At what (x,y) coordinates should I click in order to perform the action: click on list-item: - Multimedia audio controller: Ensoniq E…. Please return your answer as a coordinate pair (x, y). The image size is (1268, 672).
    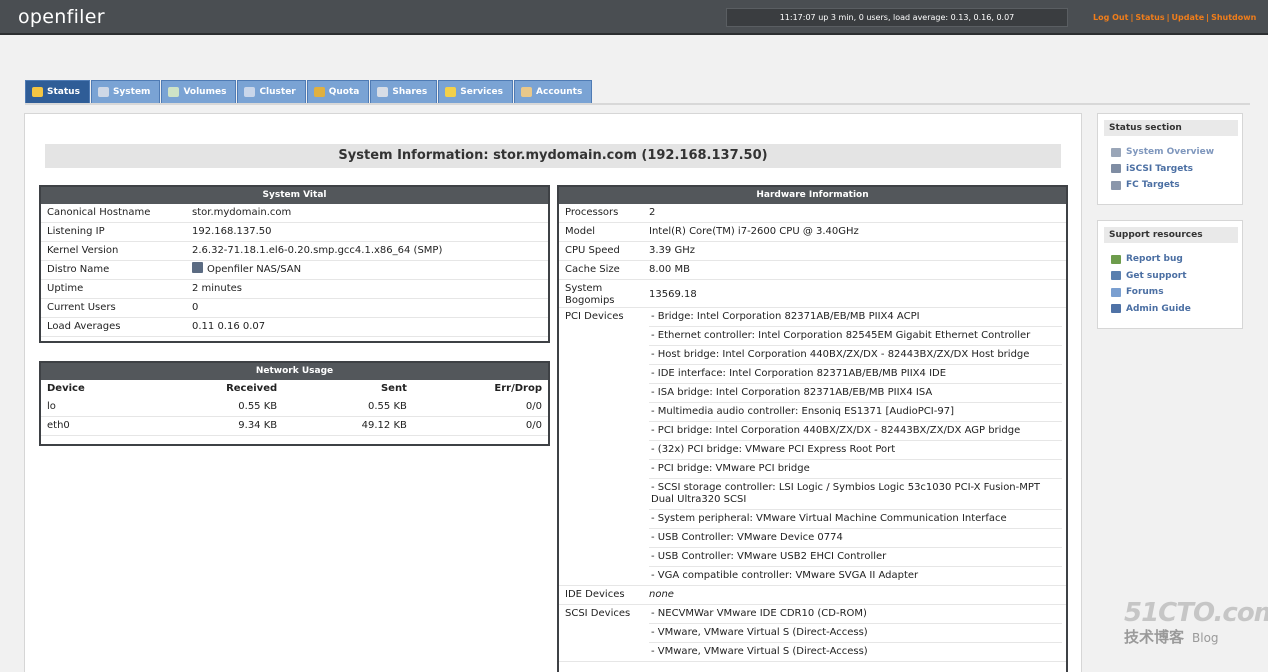
    Looking at the image, I should click on (855, 412).